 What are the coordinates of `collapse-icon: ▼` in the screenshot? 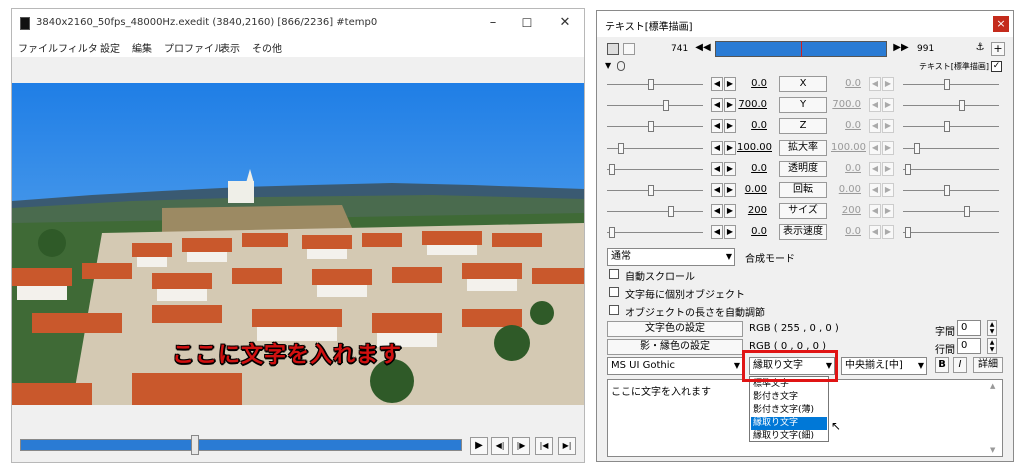 It's located at (608, 65).